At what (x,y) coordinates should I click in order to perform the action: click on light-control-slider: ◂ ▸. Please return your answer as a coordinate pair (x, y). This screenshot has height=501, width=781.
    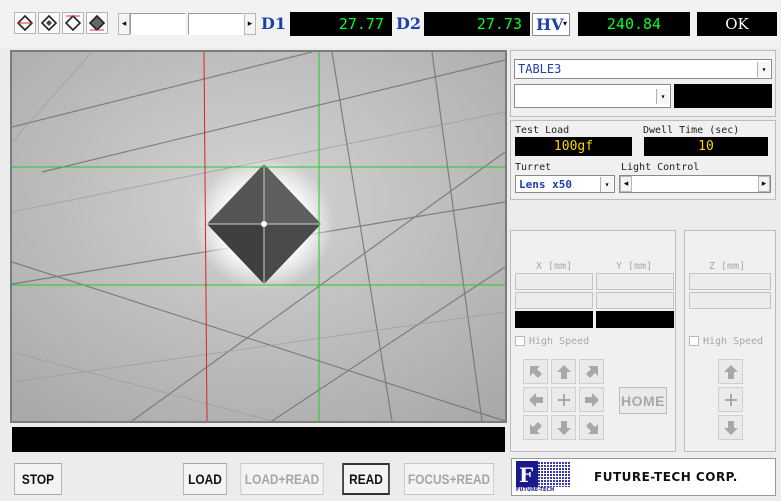
    Looking at the image, I should click on (695, 184).